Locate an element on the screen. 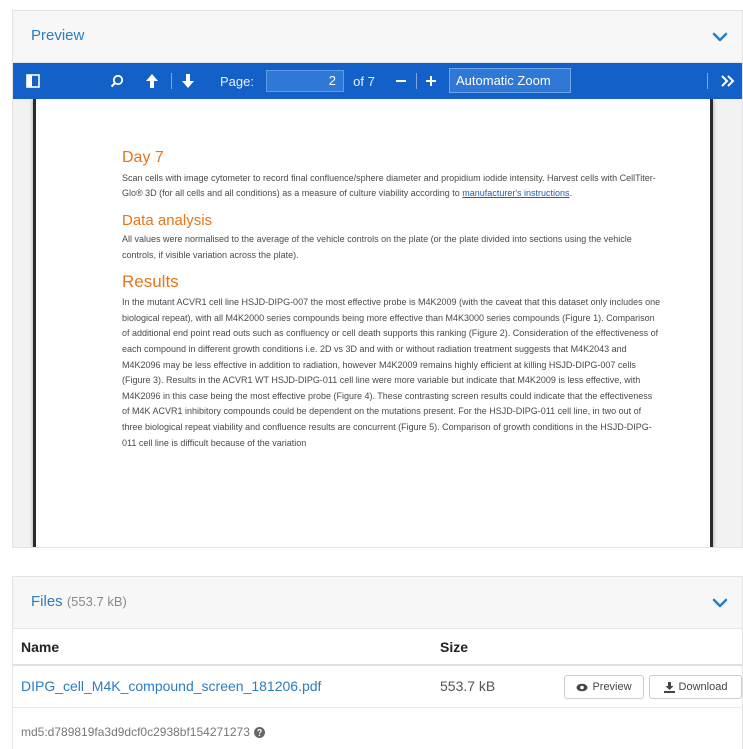 This screenshot has height=749, width=743. files-title: Files (553.7 kB) is located at coordinates (79, 601).